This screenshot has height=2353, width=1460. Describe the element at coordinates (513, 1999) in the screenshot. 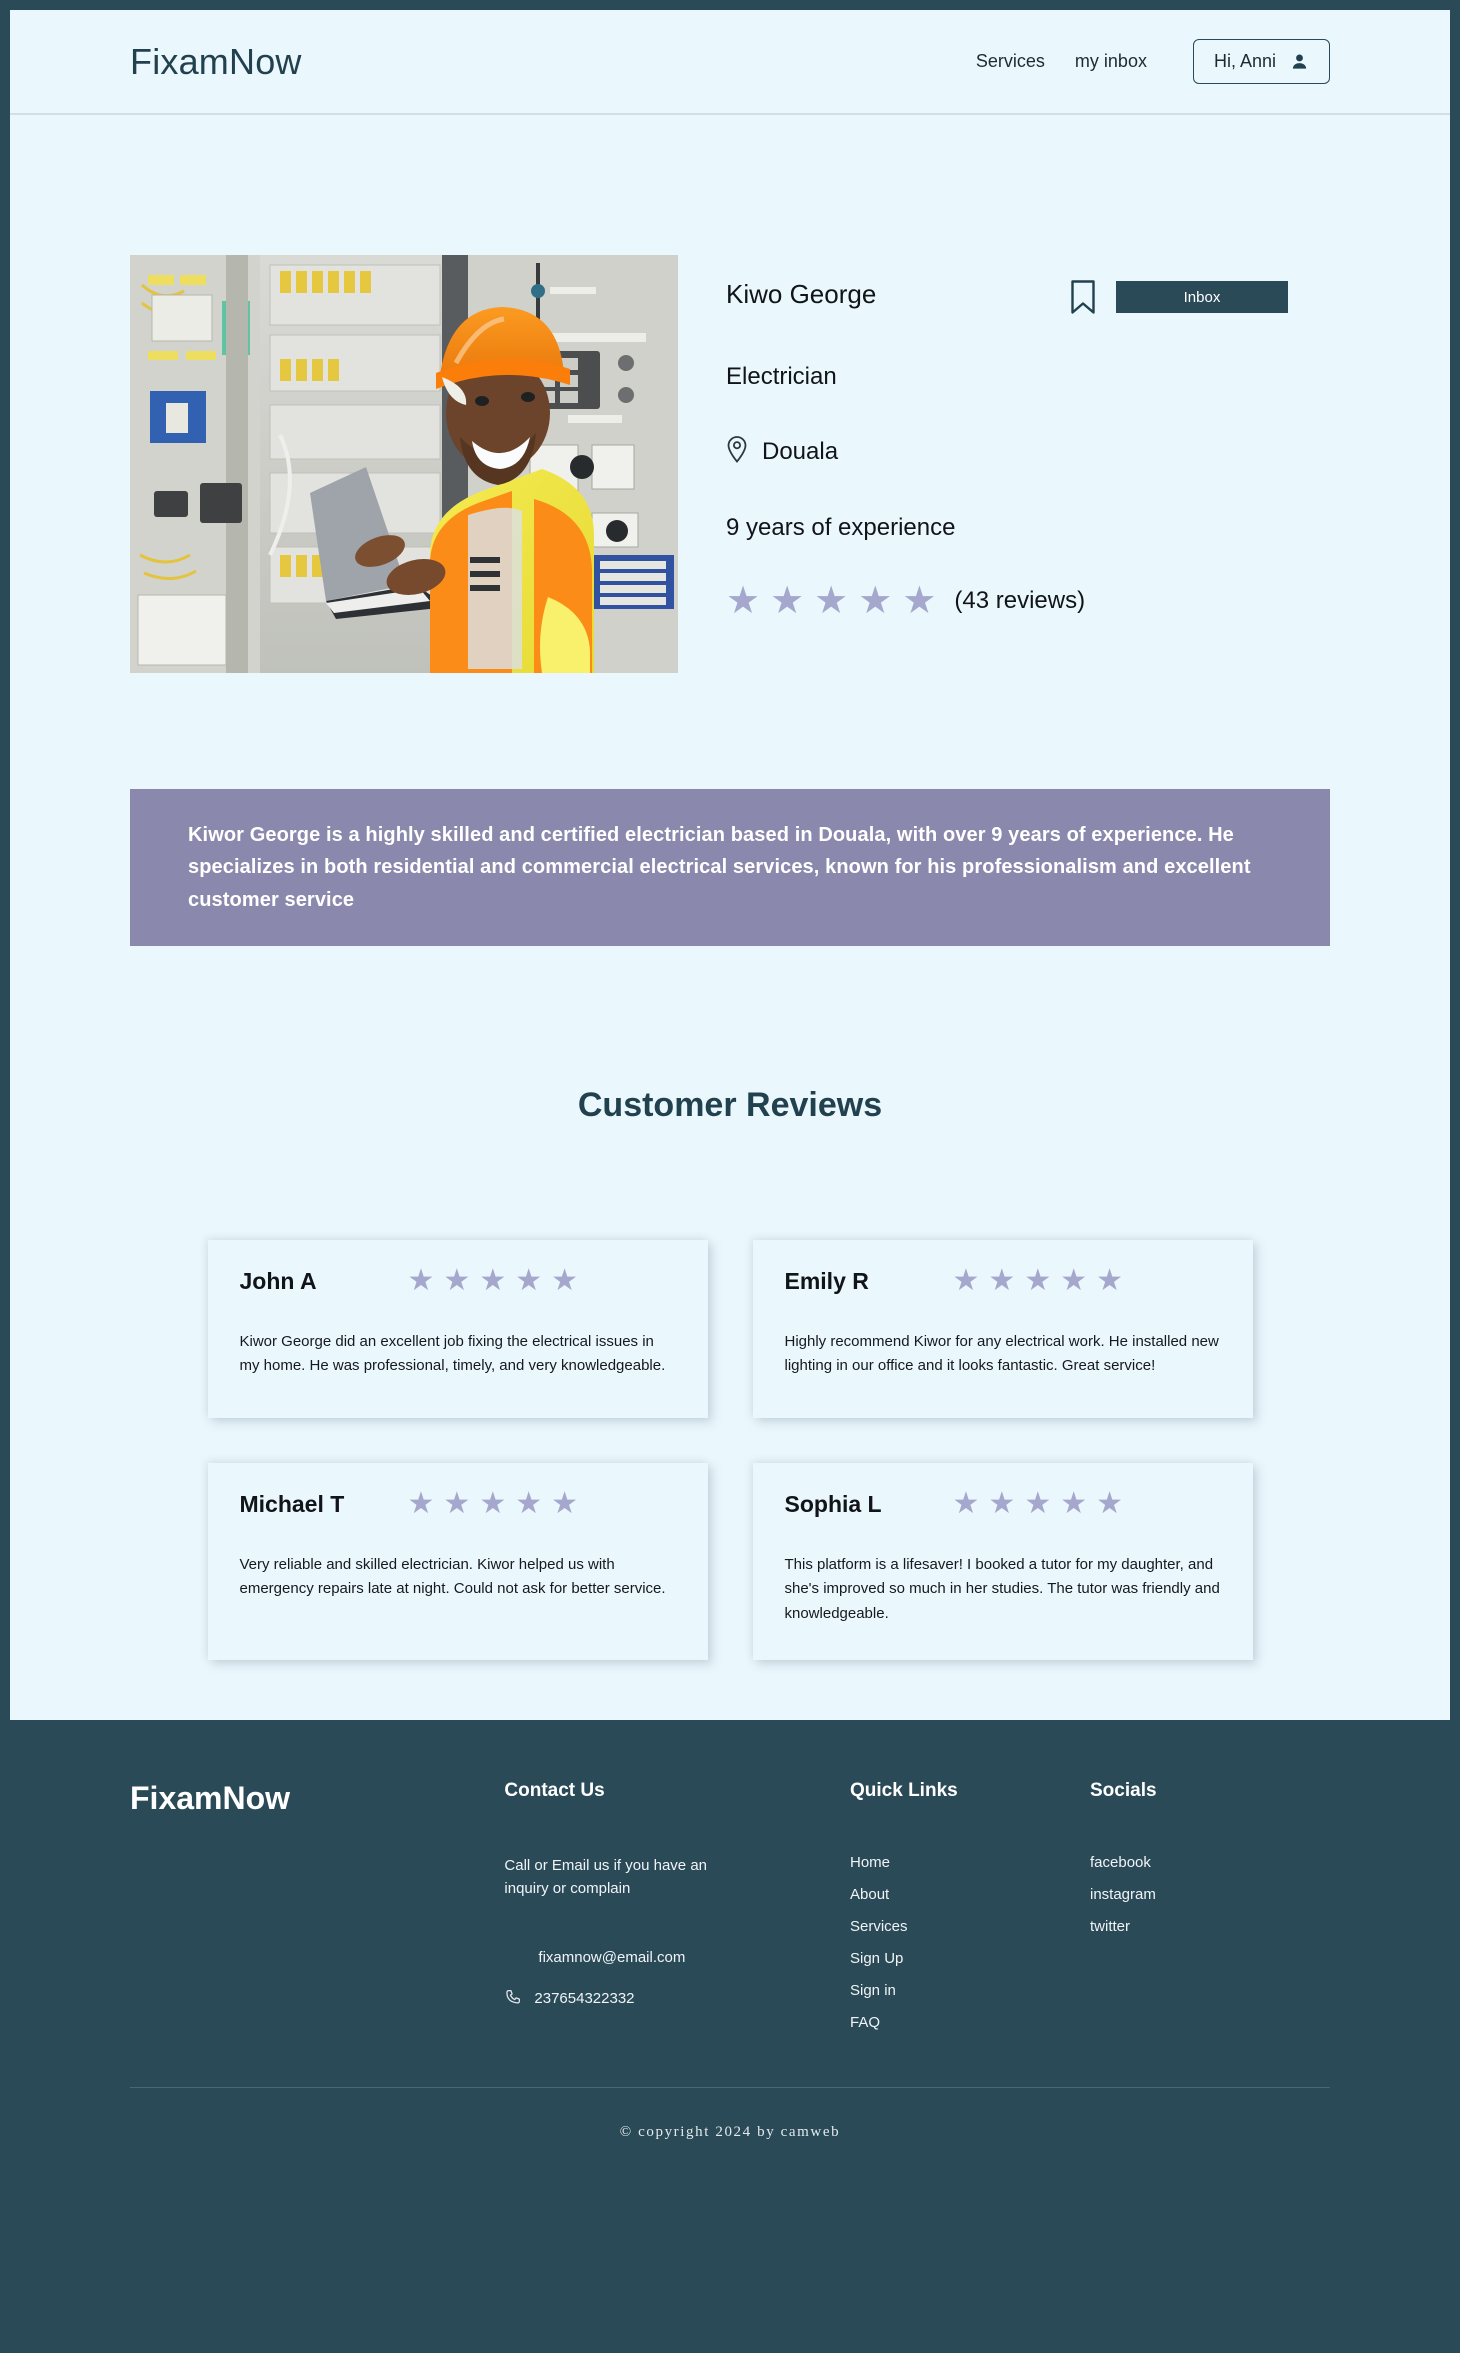

I see `phone-icon` at that location.